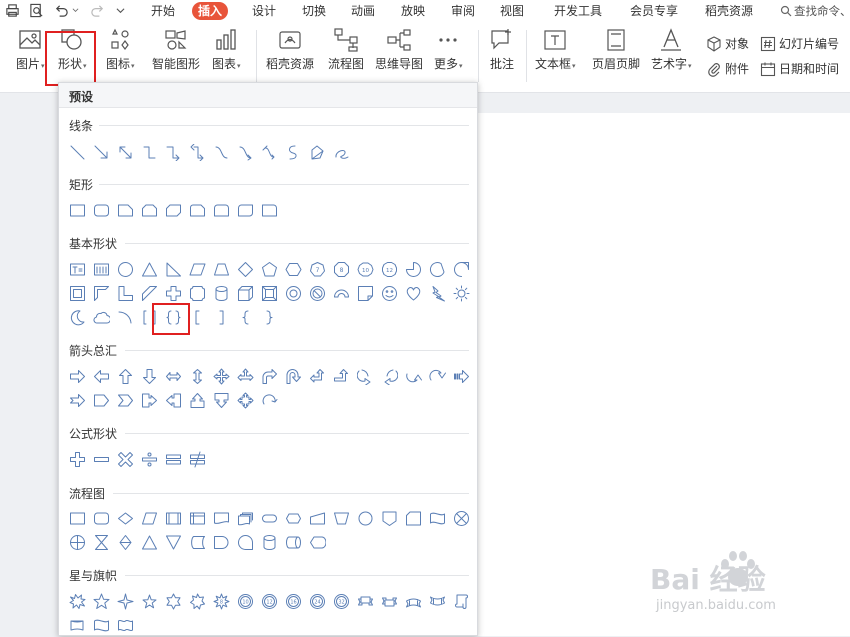 This screenshot has width=850, height=637. What do you see at coordinates (149, 518) in the screenshot?
I see `shape-flow-data` at bounding box center [149, 518].